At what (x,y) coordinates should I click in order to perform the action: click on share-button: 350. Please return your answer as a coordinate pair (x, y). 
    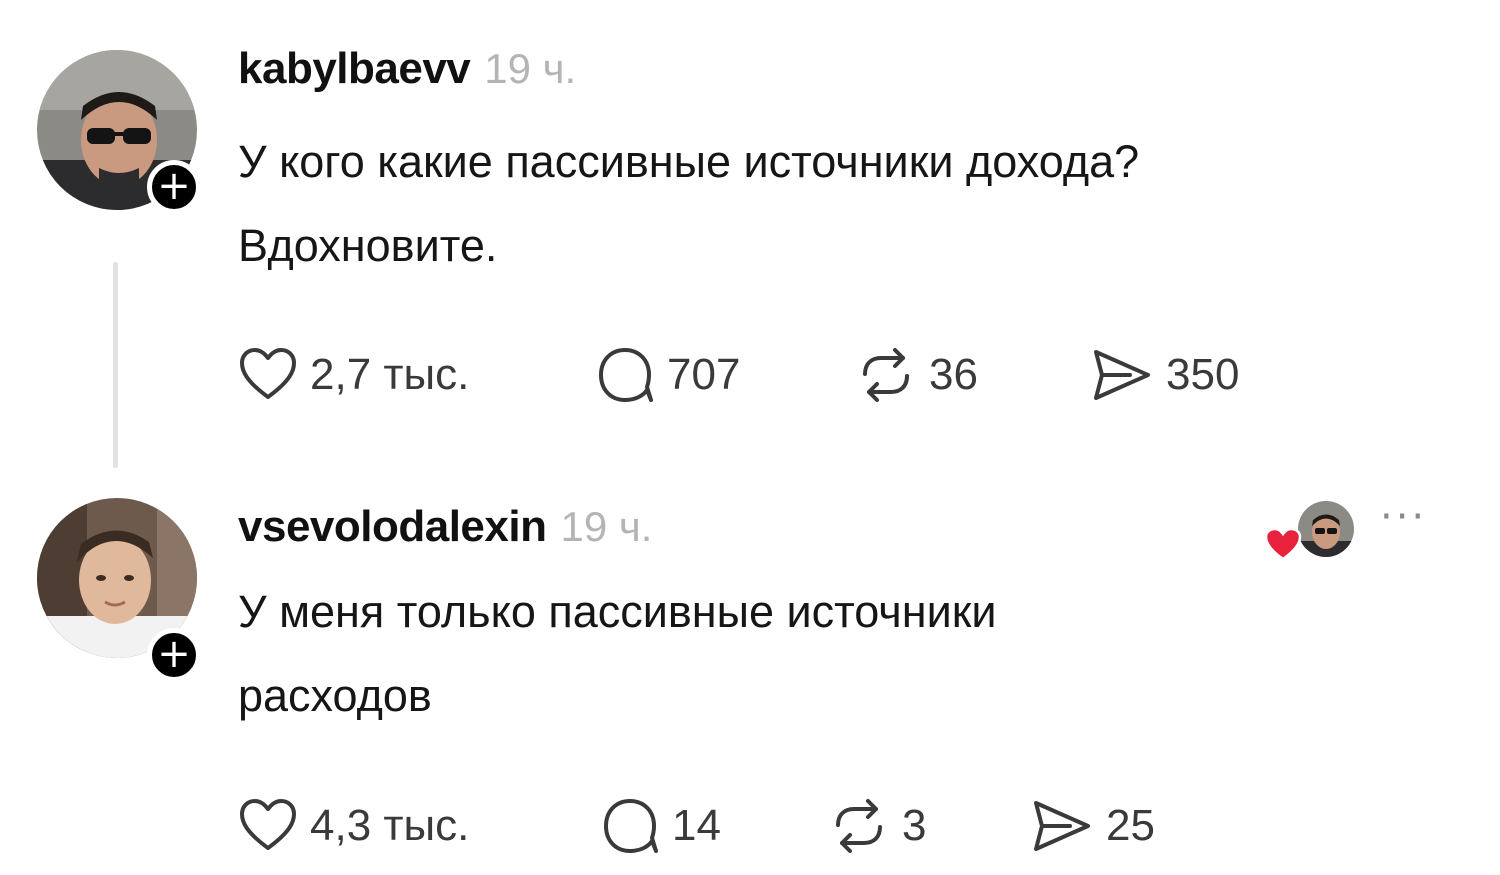
    Looking at the image, I should click on (1164, 375).